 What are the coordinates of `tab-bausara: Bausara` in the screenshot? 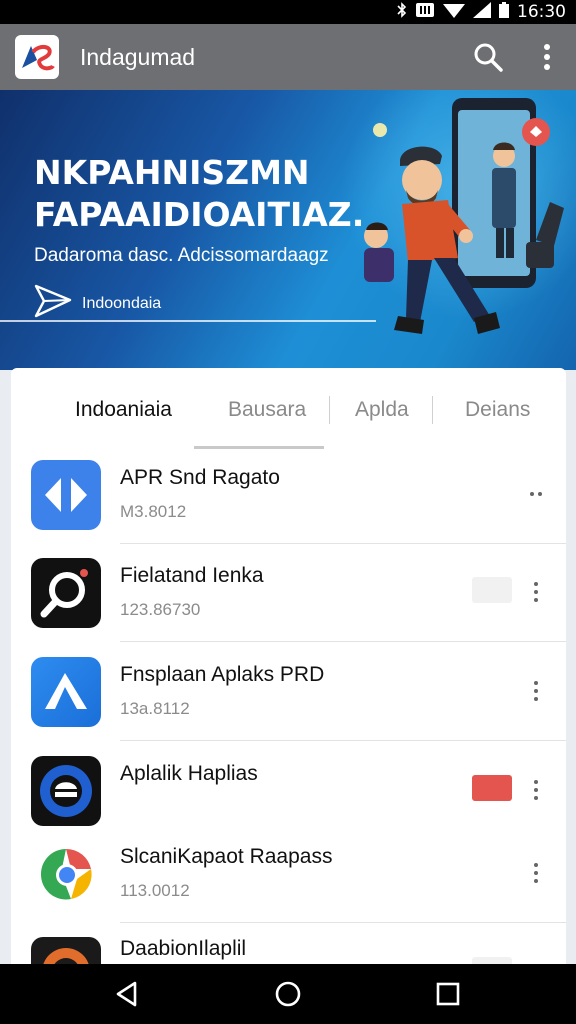 It's located at (267, 410).